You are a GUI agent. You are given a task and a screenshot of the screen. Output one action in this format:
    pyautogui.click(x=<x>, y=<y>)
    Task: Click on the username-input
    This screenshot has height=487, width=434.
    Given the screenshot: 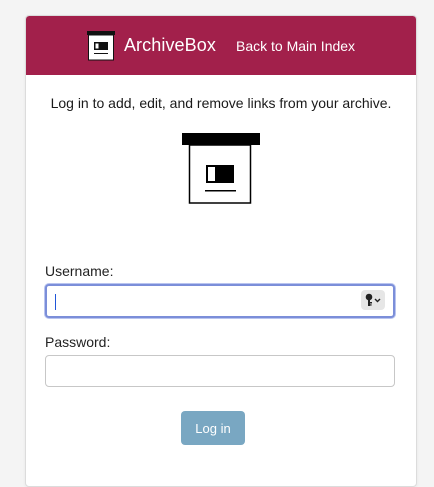 What is the action you would take?
    pyautogui.click(x=220, y=301)
    